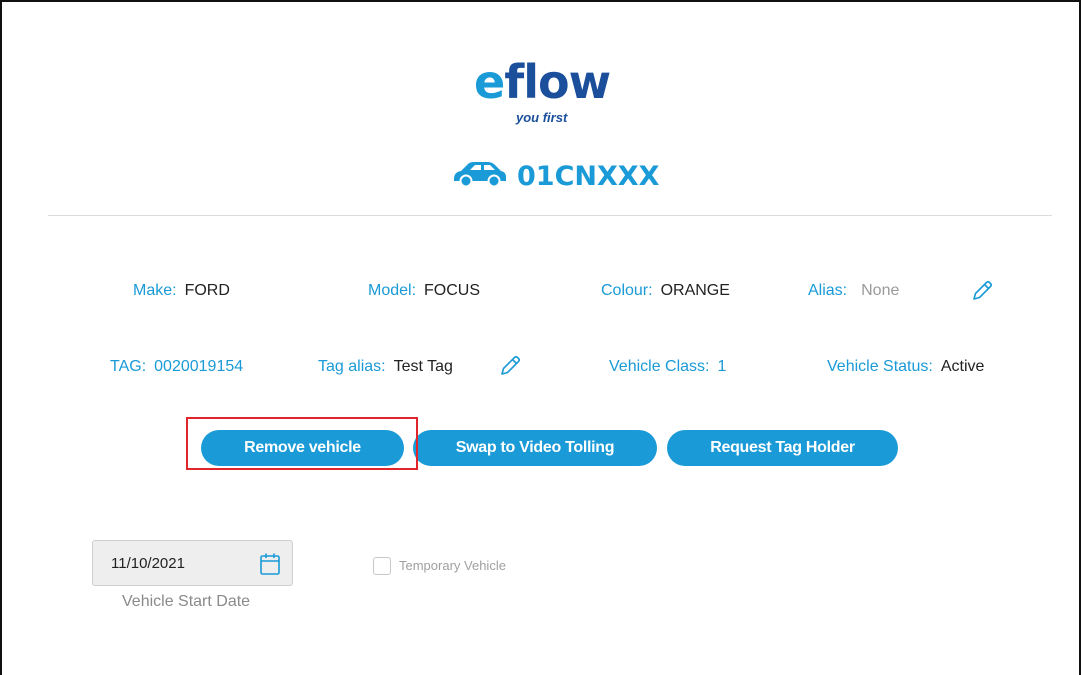 The height and width of the screenshot is (675, 1081). Describe the element at coordinates (270, 566) in the screenshot. I see `calendar-icon` at that location.